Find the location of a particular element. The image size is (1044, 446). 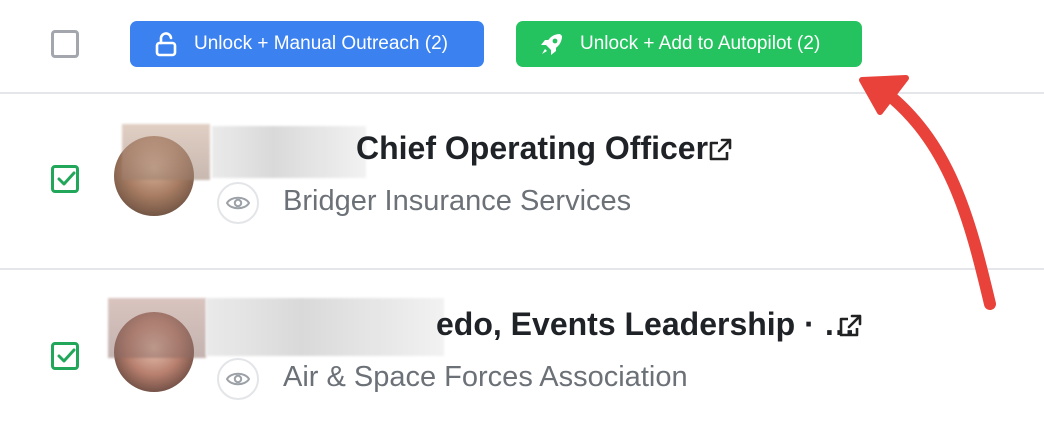

lock-open-icon is located at coordinates (166, 44).